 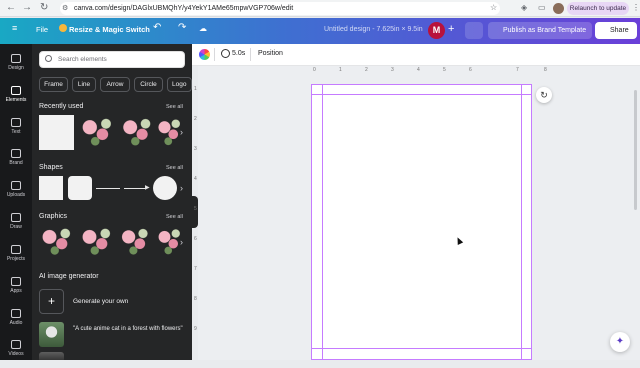 What do you see at coordinates (421, 94) in the screenshot?
I see `margin-guide-top` at bounding box center [421, 94].